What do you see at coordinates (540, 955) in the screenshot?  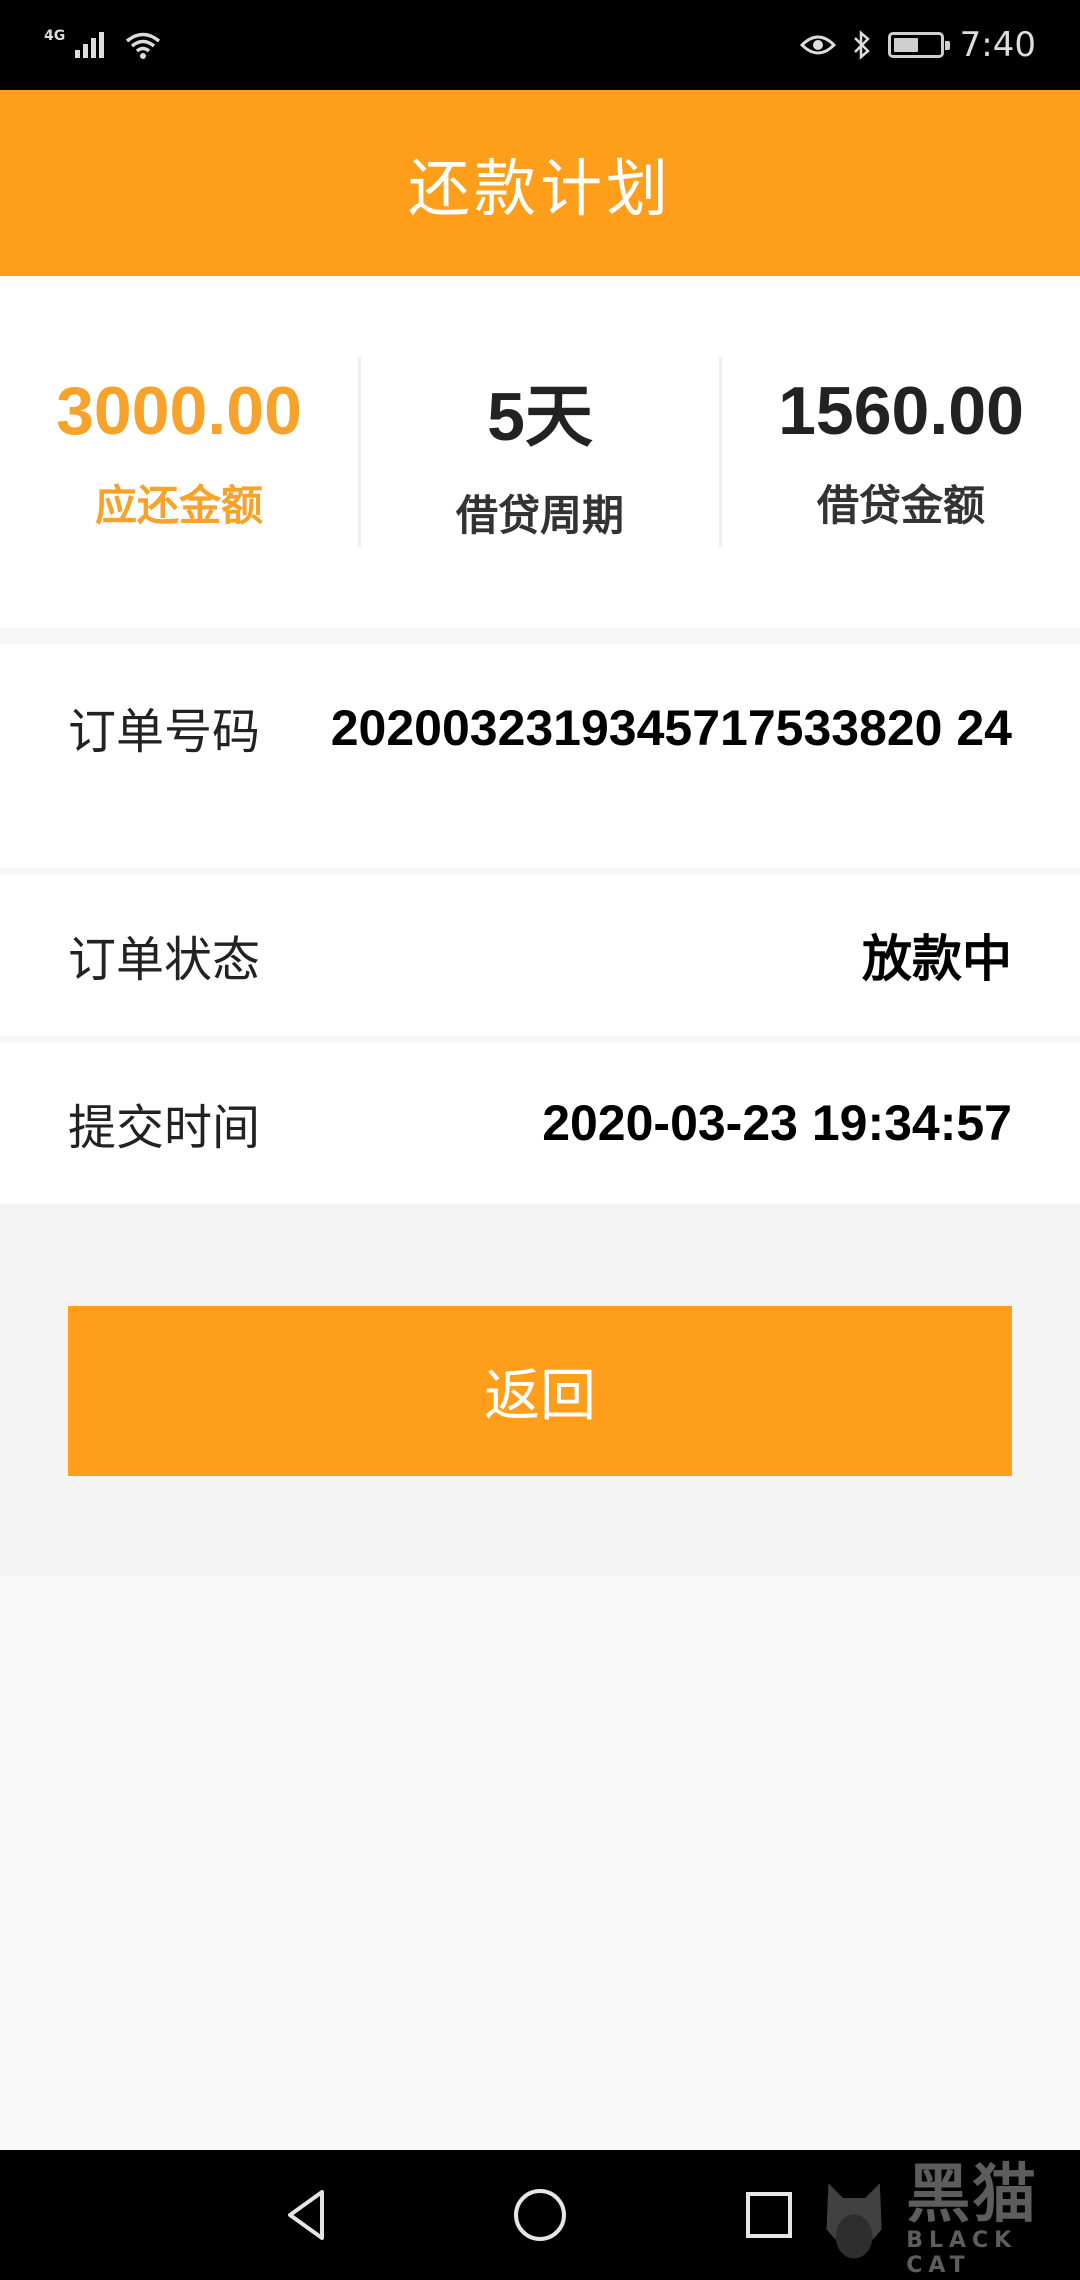 I see `order-status-row: 订单状态 放款中` at bounding box center [540, 955].